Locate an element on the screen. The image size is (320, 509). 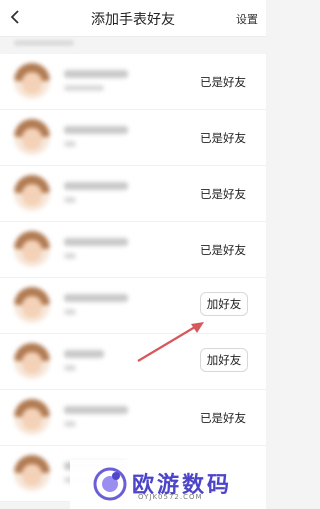
top-bar: 添加手表好友 设置 is located at coordinates (133, 18).